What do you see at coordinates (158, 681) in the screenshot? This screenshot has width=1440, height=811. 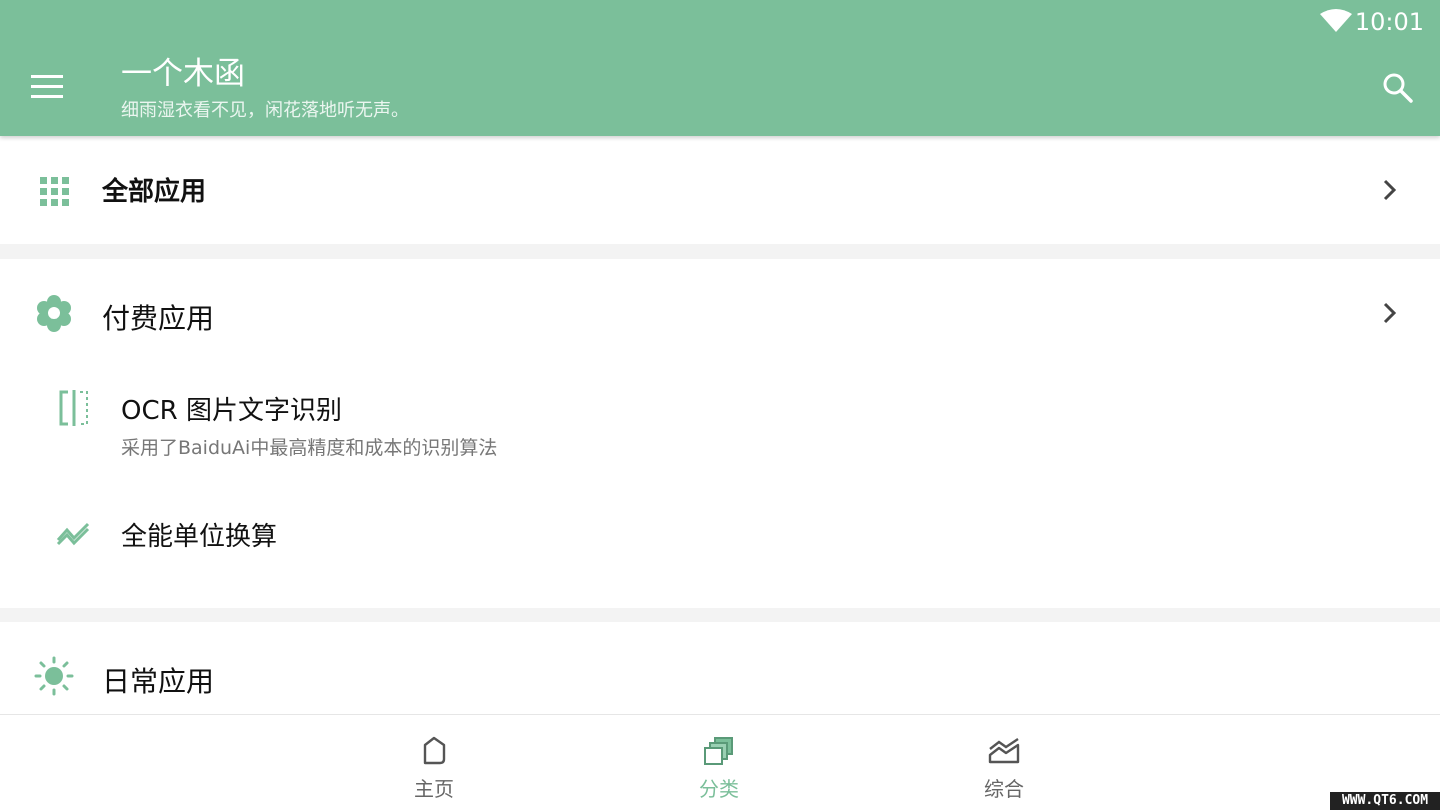 I see `category-daily-label: 日常应用` at bounding box center [158, 681].